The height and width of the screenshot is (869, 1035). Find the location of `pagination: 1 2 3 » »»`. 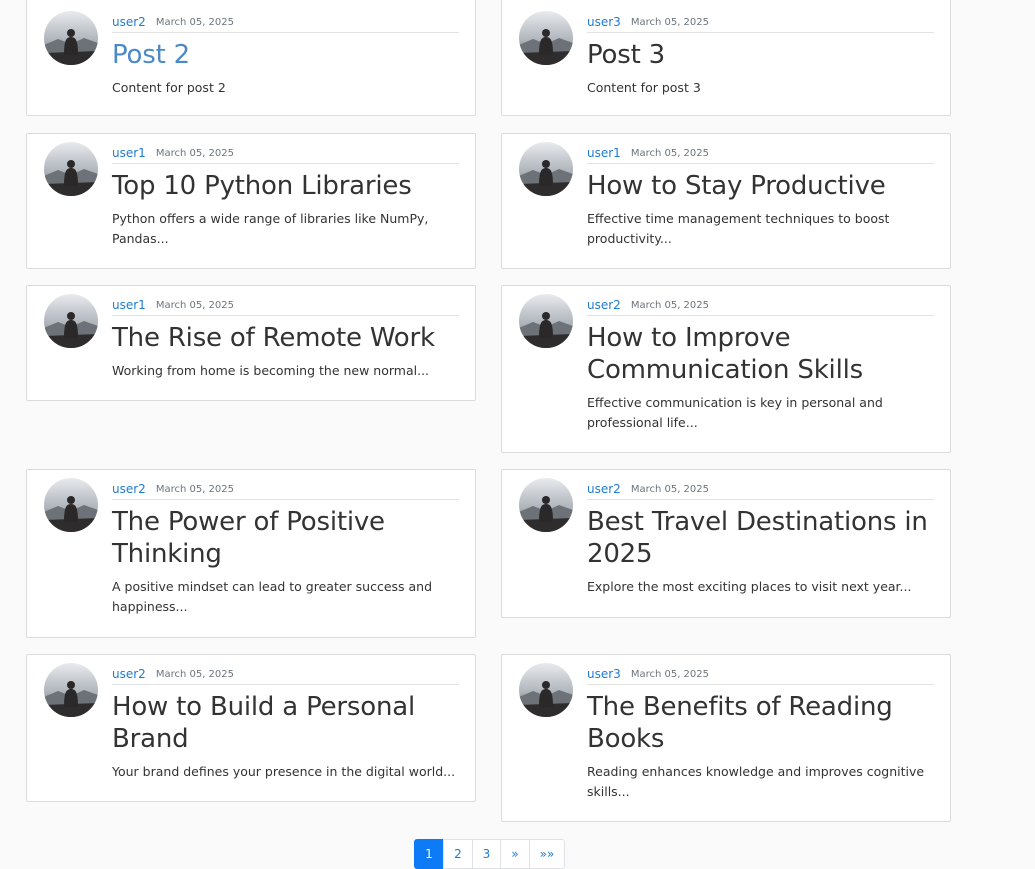

pagination: 1 2 3 » »» is located at coordinates (489, 854).